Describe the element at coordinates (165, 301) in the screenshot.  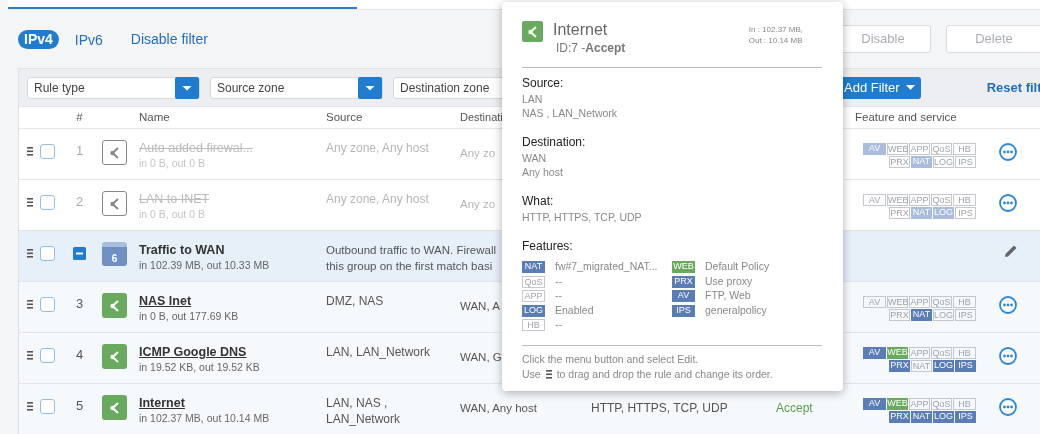
I see `rule-name-link: NAS Inet` at that location.